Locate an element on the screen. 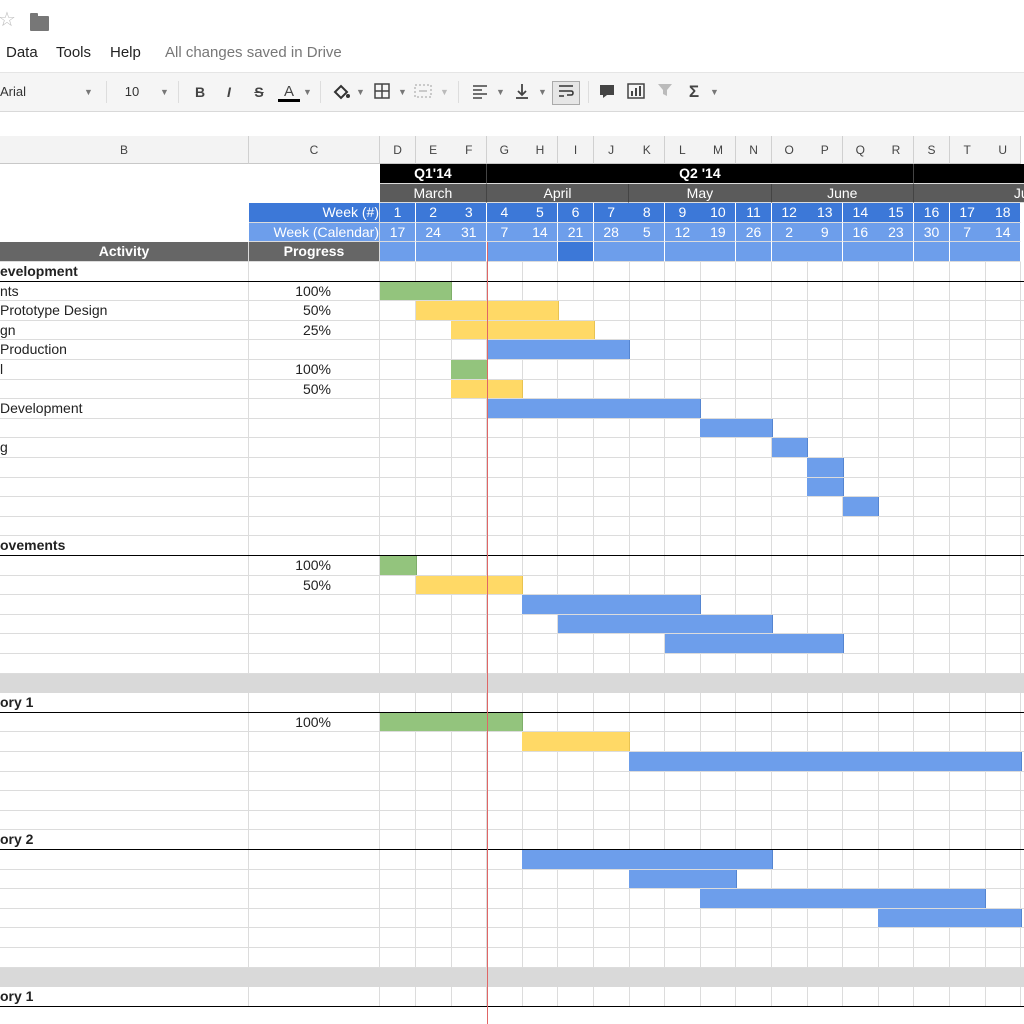  font-family-select: Arial is located at coordinates (45, 92).